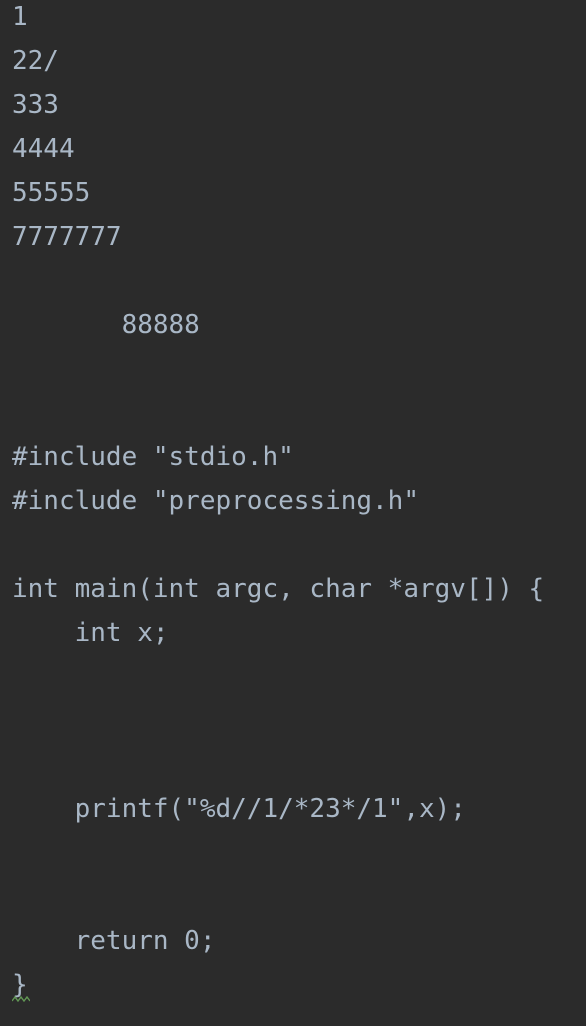  Describe the element at coordinates (106, 325) in the screenshot. I see `code-line-8: 88888` at that location.